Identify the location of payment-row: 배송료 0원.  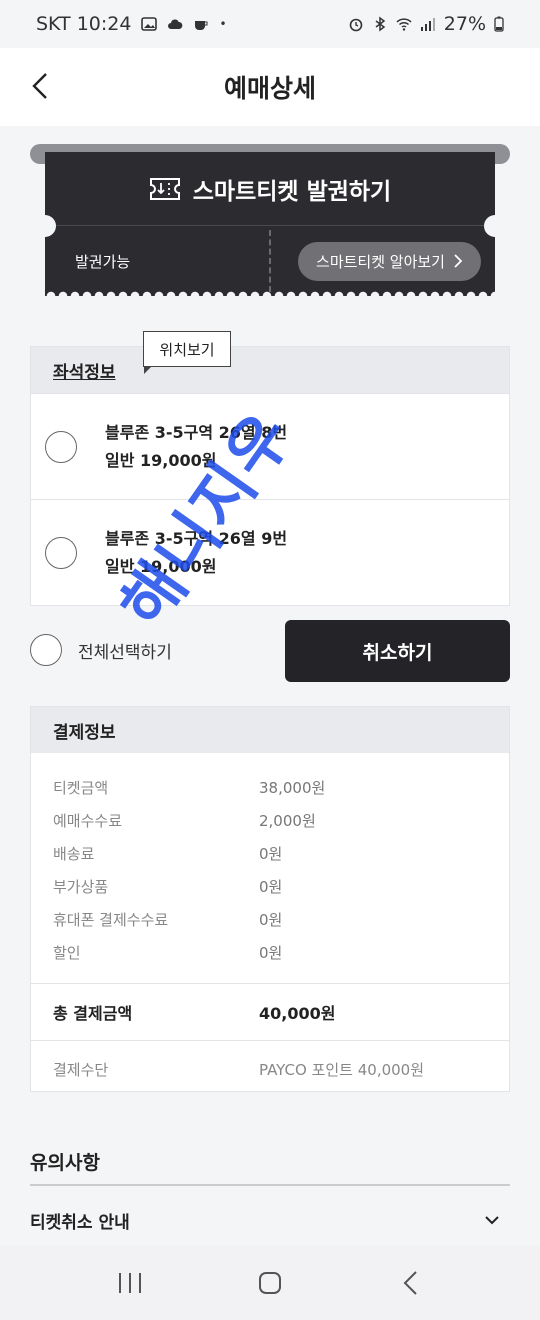
(270, 853).